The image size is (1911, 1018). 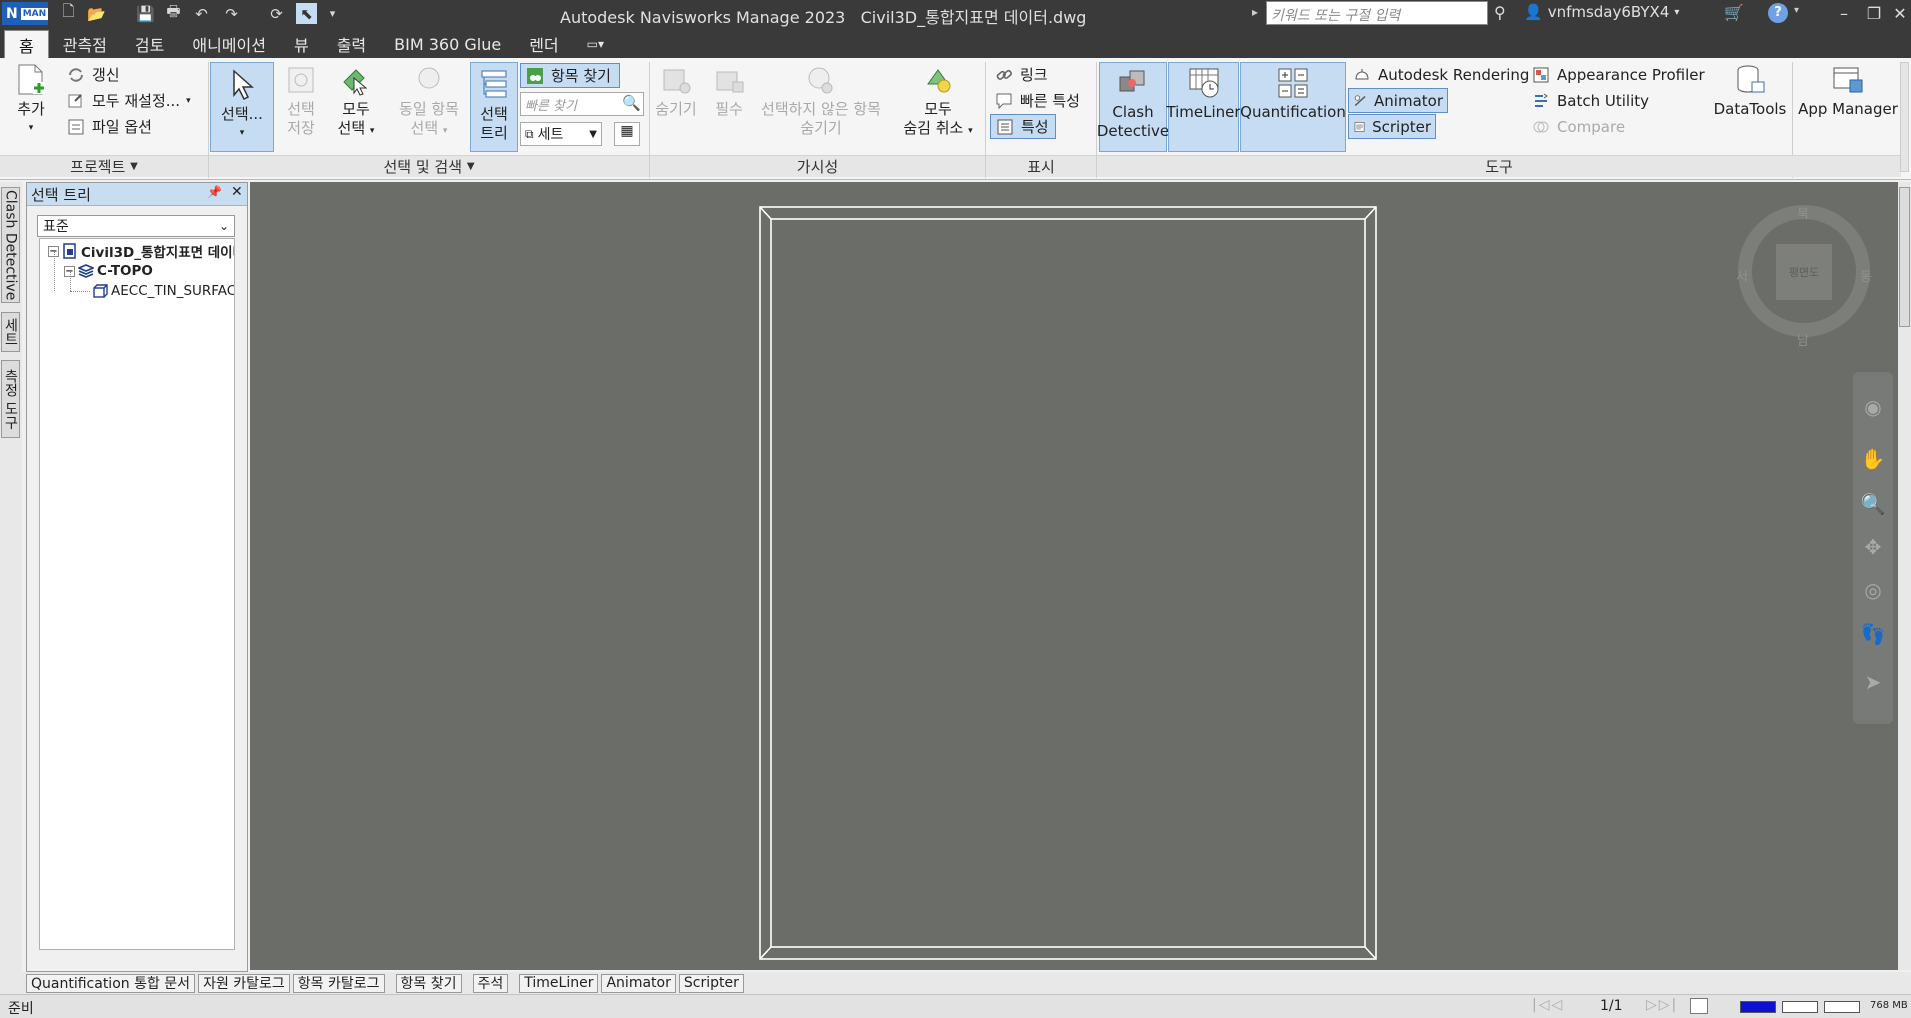 What do you see at coordinates (104, 166) in the screenshot?
I see `panel-label-project: 프로젝트 ▼` at bounding box center [104, 166].